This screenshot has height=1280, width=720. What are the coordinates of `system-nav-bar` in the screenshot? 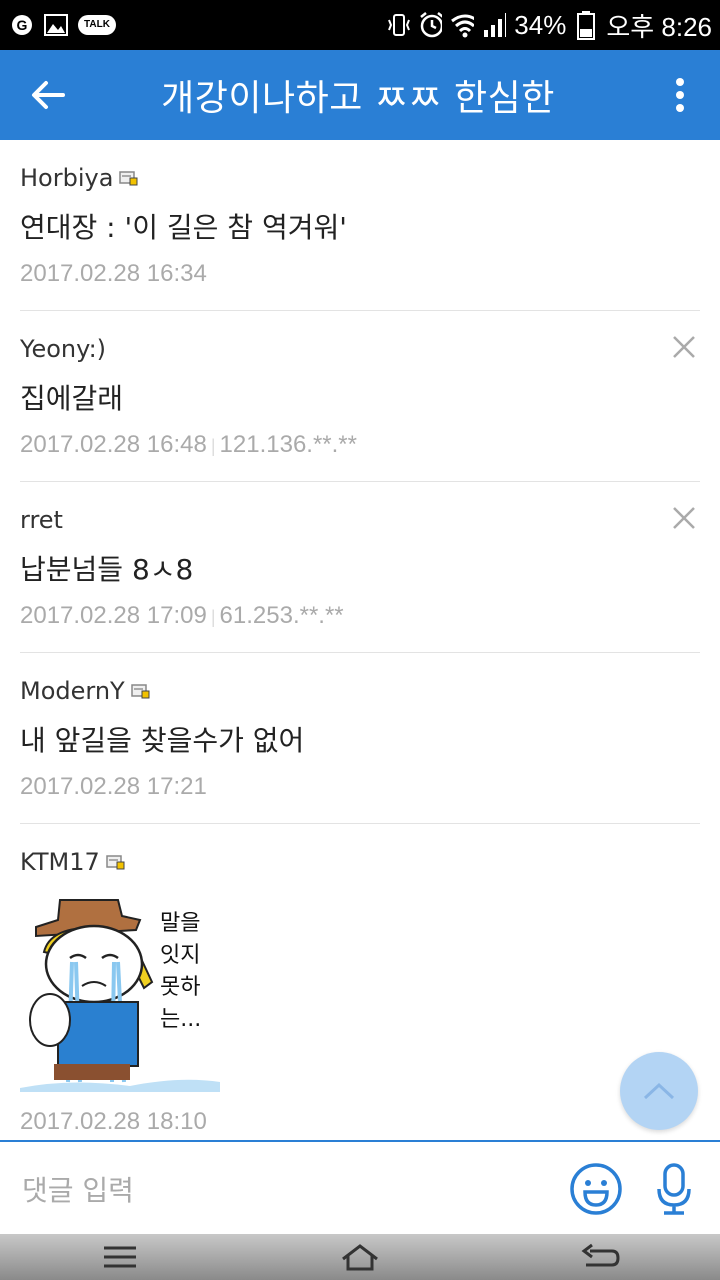 It's located at (360, 1257).